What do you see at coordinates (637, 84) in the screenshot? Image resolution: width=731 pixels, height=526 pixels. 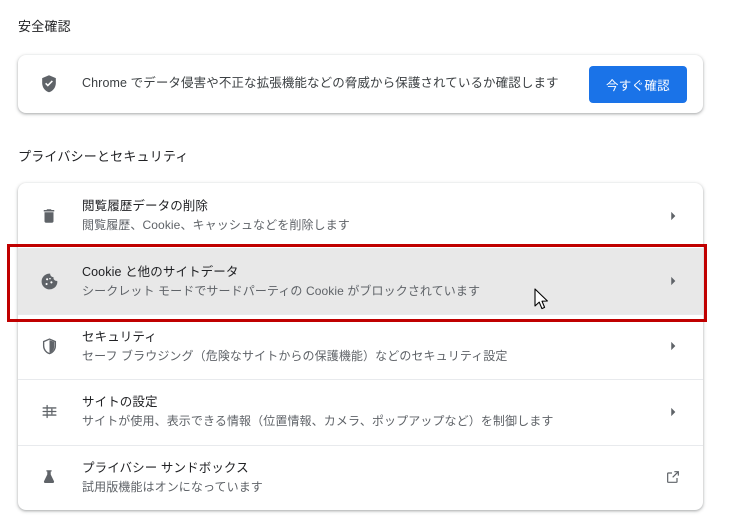 I see `check-now-button: 今すぐ確認` at bounding box center [637, 84].